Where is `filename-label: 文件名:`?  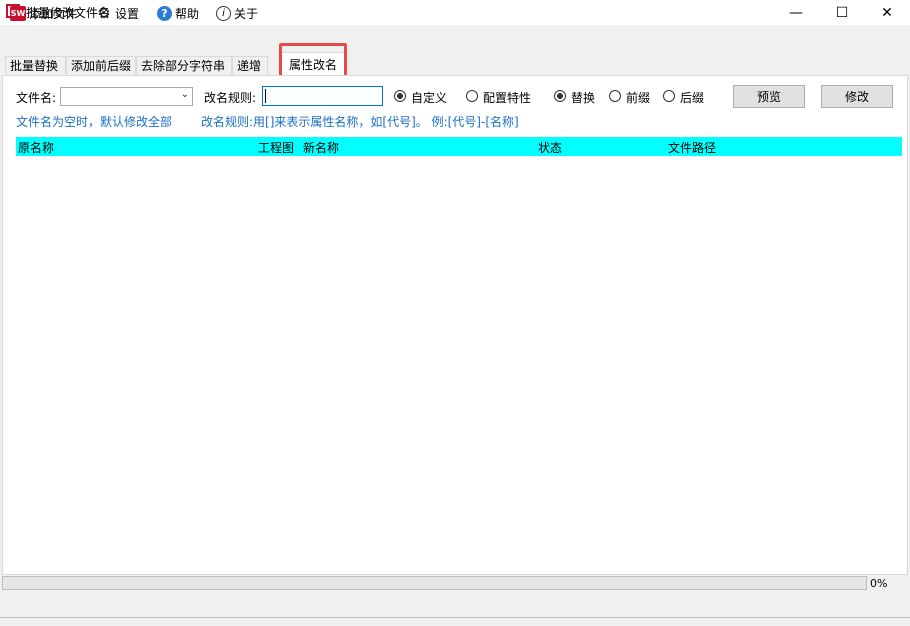 filename-label: 文件名: is located at coordinates (36, 98).